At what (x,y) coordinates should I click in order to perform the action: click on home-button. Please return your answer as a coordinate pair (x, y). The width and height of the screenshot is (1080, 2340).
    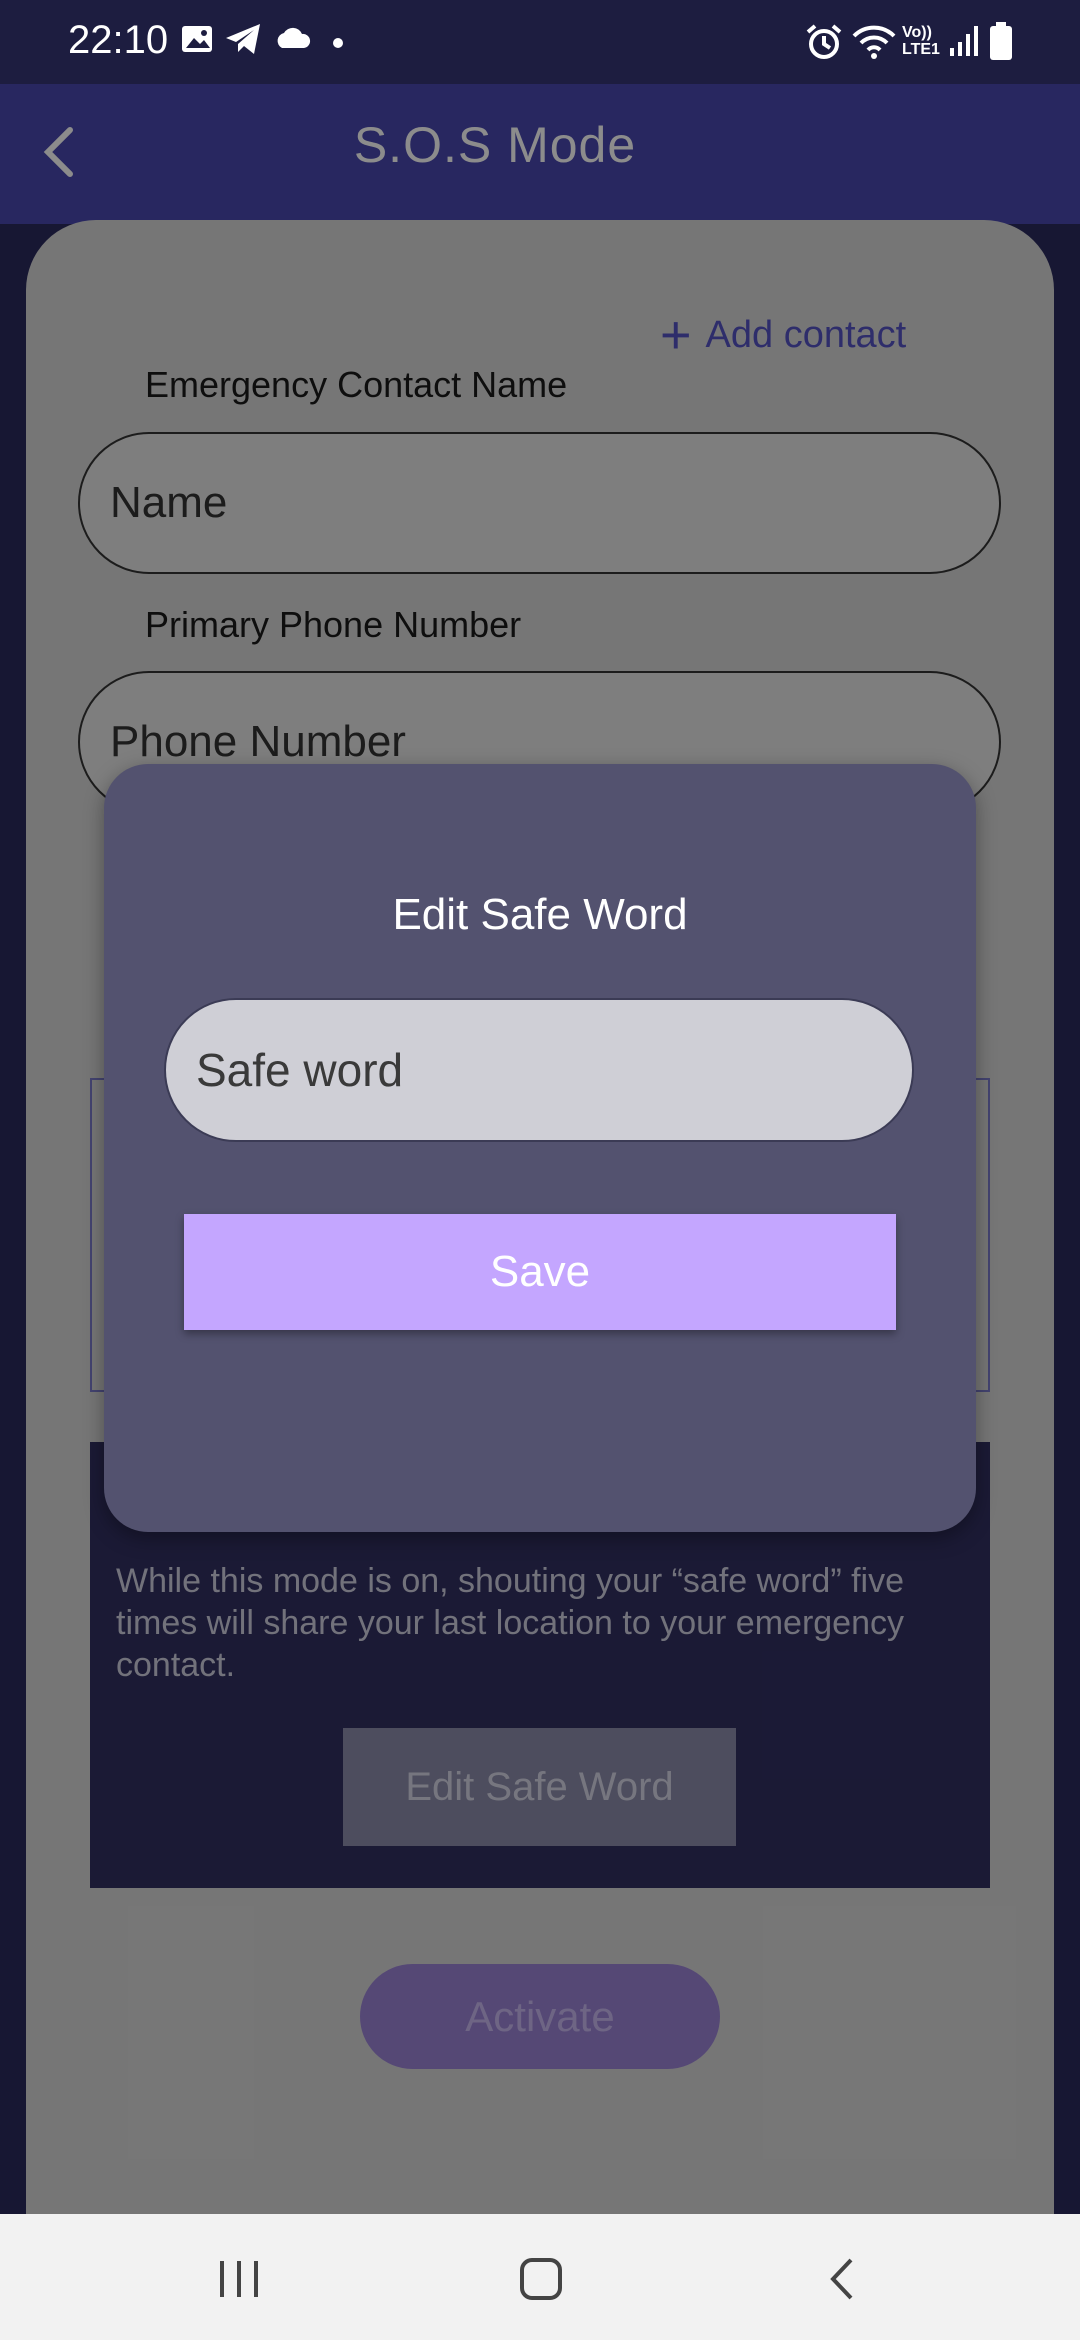
    Looking at the image, I should click on (541, 2279).